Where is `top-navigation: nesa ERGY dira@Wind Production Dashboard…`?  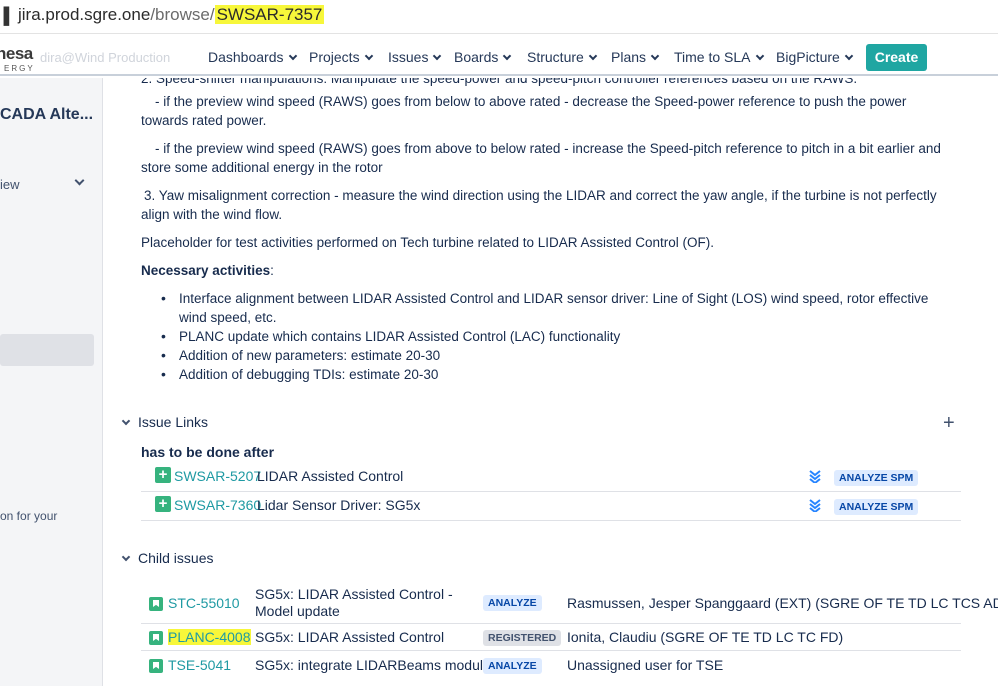 top-navigation: nesa ERGY dira@Wind Production Dashboard… is located at coordinates (499, 57).